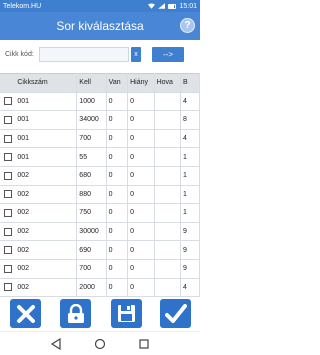  I want to click on table-header: Cikkszám Kell Van Hiány Hova B, so click(100, 83).